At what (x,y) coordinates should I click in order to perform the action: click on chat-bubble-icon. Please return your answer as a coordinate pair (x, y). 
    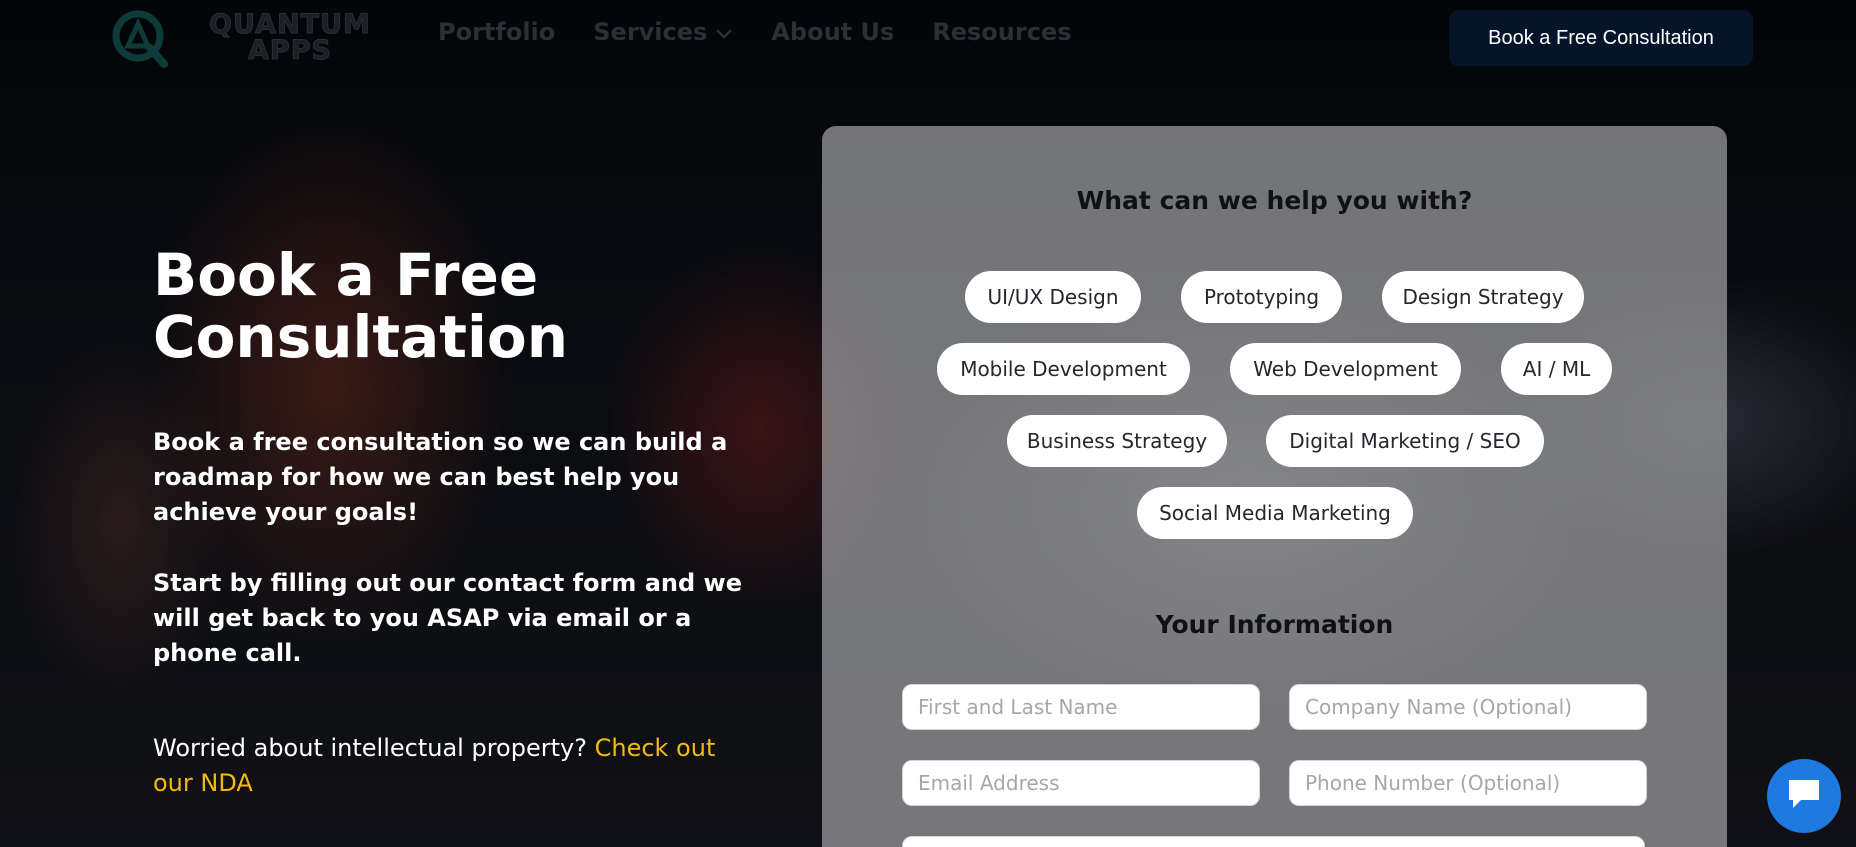
    Looking at the image, I should click on (1804, 796).